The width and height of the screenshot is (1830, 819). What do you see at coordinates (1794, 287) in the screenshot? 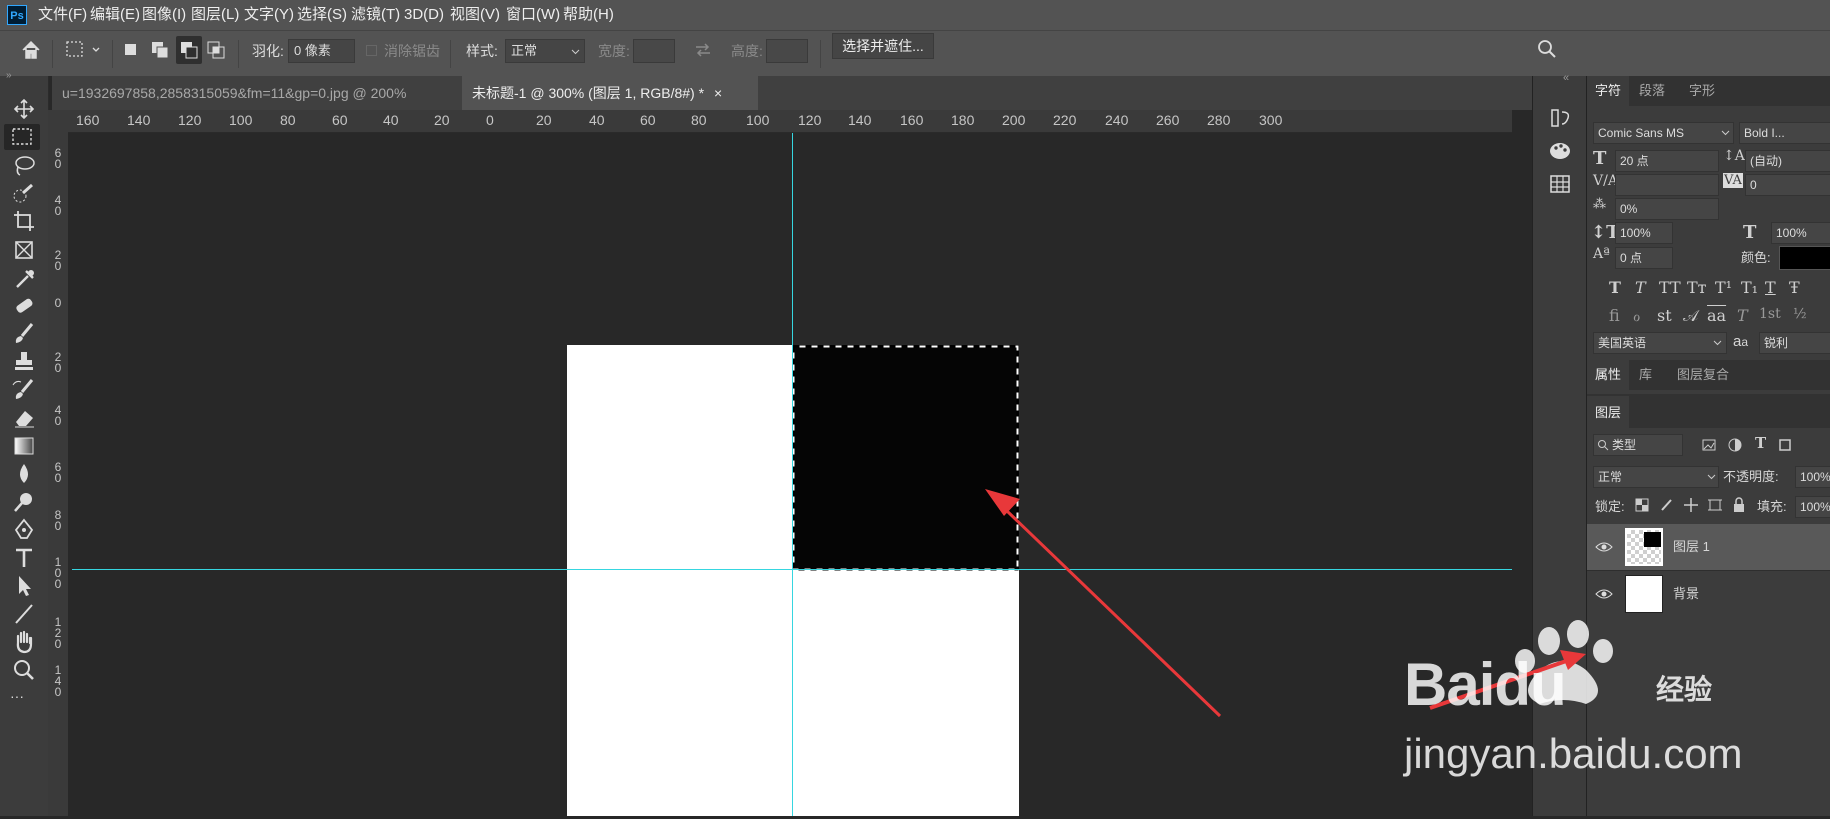
I see `strikethrough-icon: Ŧ` at bounding box center [1794, 287].